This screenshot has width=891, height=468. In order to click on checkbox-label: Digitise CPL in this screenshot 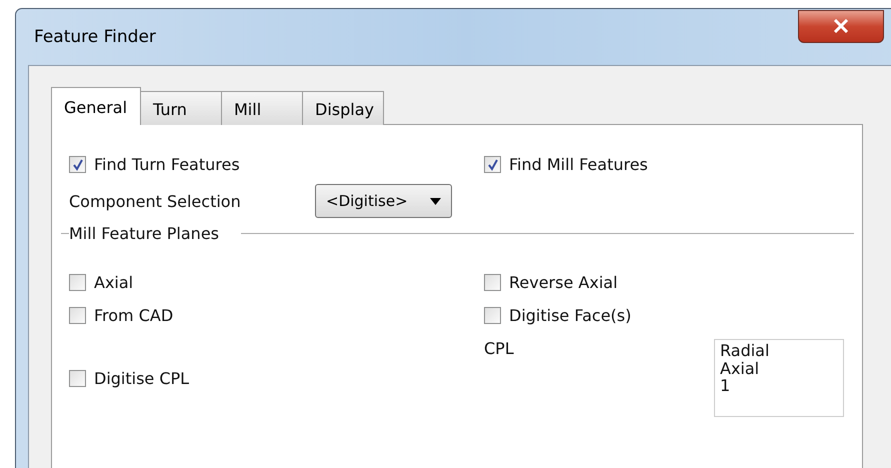, I will do `click(142, 378)`.